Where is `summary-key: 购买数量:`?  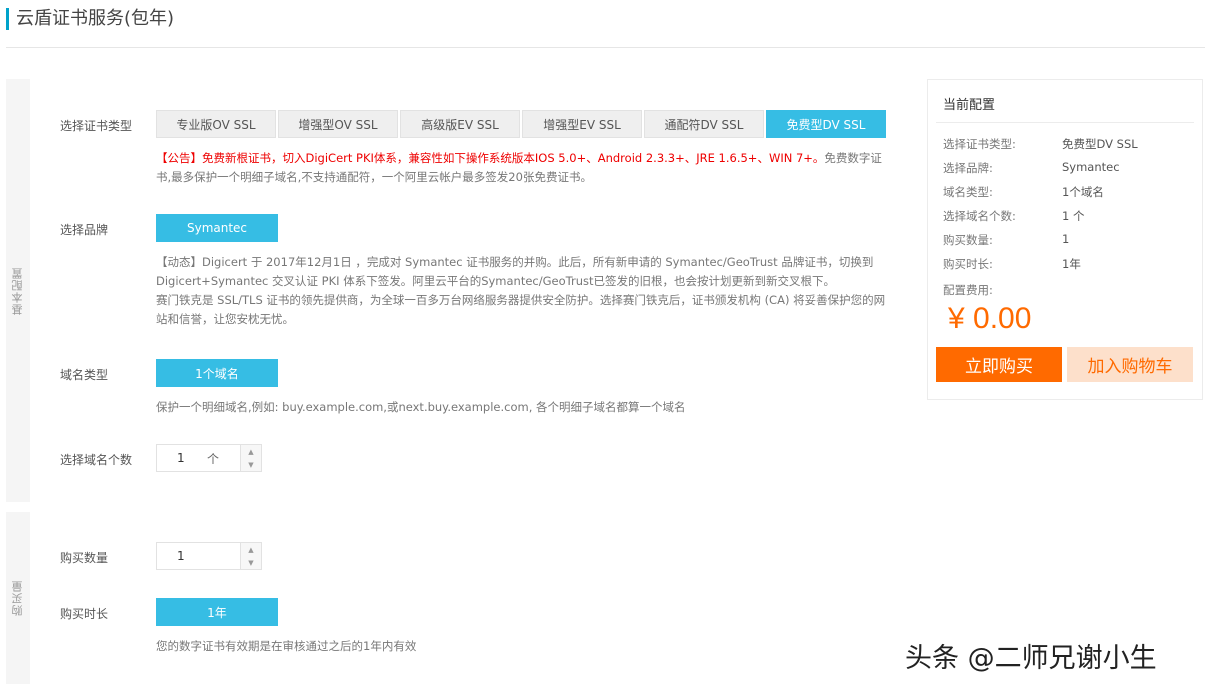 summary-key: 购买数量: is located at coordinates (968, 240).